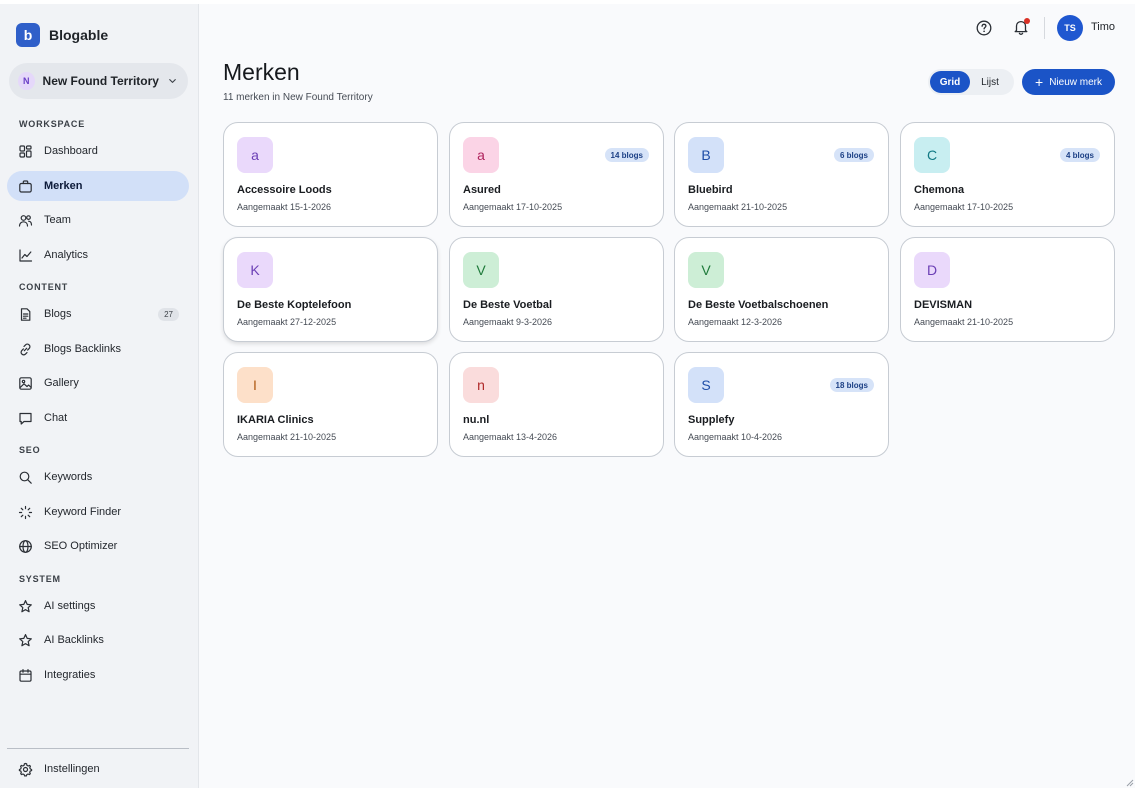 The height and width of the screenshot is (788, 1135). What do you see at coordinates (508, 322) in the screenshot?
I see `brand-created-date: Aangemaakt 9-3-2026` at bounding box center [508, 322].